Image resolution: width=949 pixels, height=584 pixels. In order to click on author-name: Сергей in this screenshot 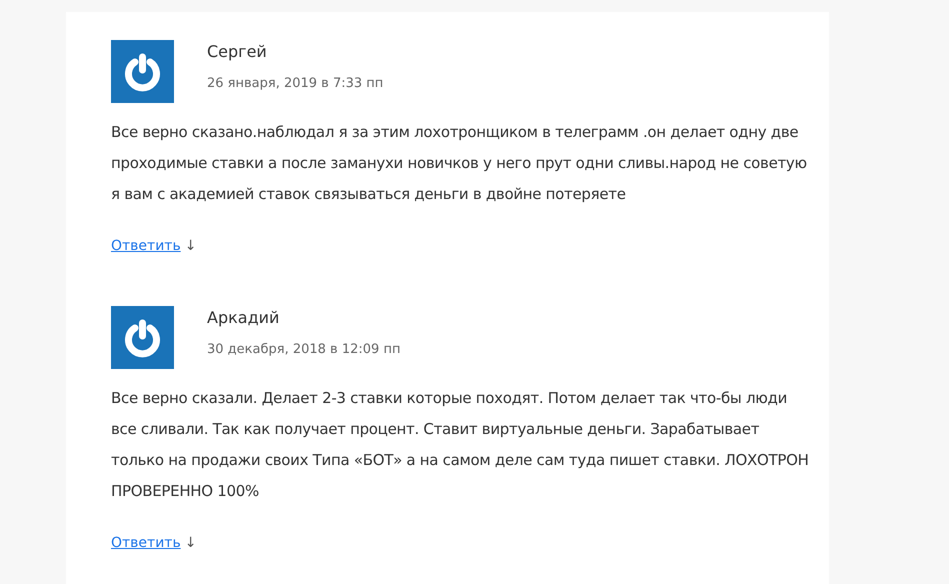, I will do `click(237, 52)`.